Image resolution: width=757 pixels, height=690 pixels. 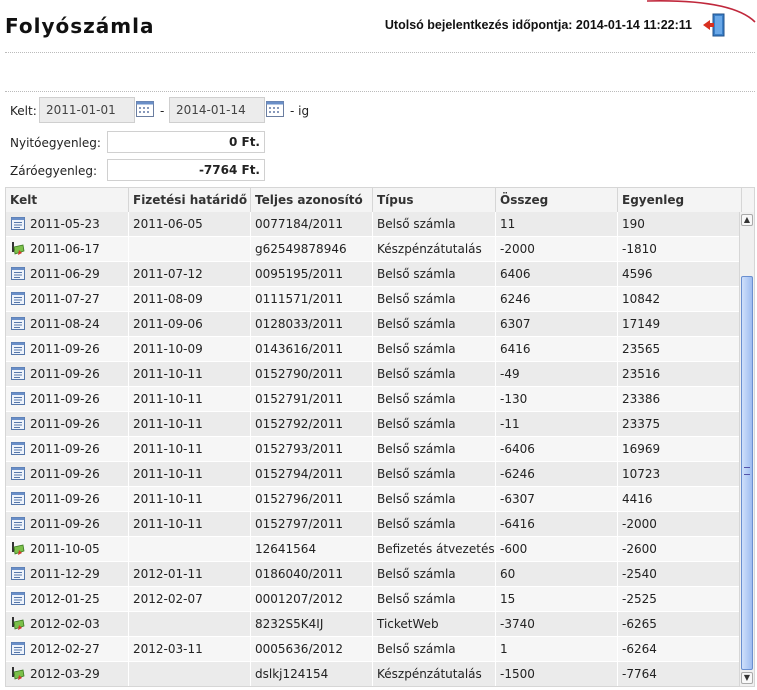 I want to click on column-header-osszeg: Összeg, so click(x=557, y=200).